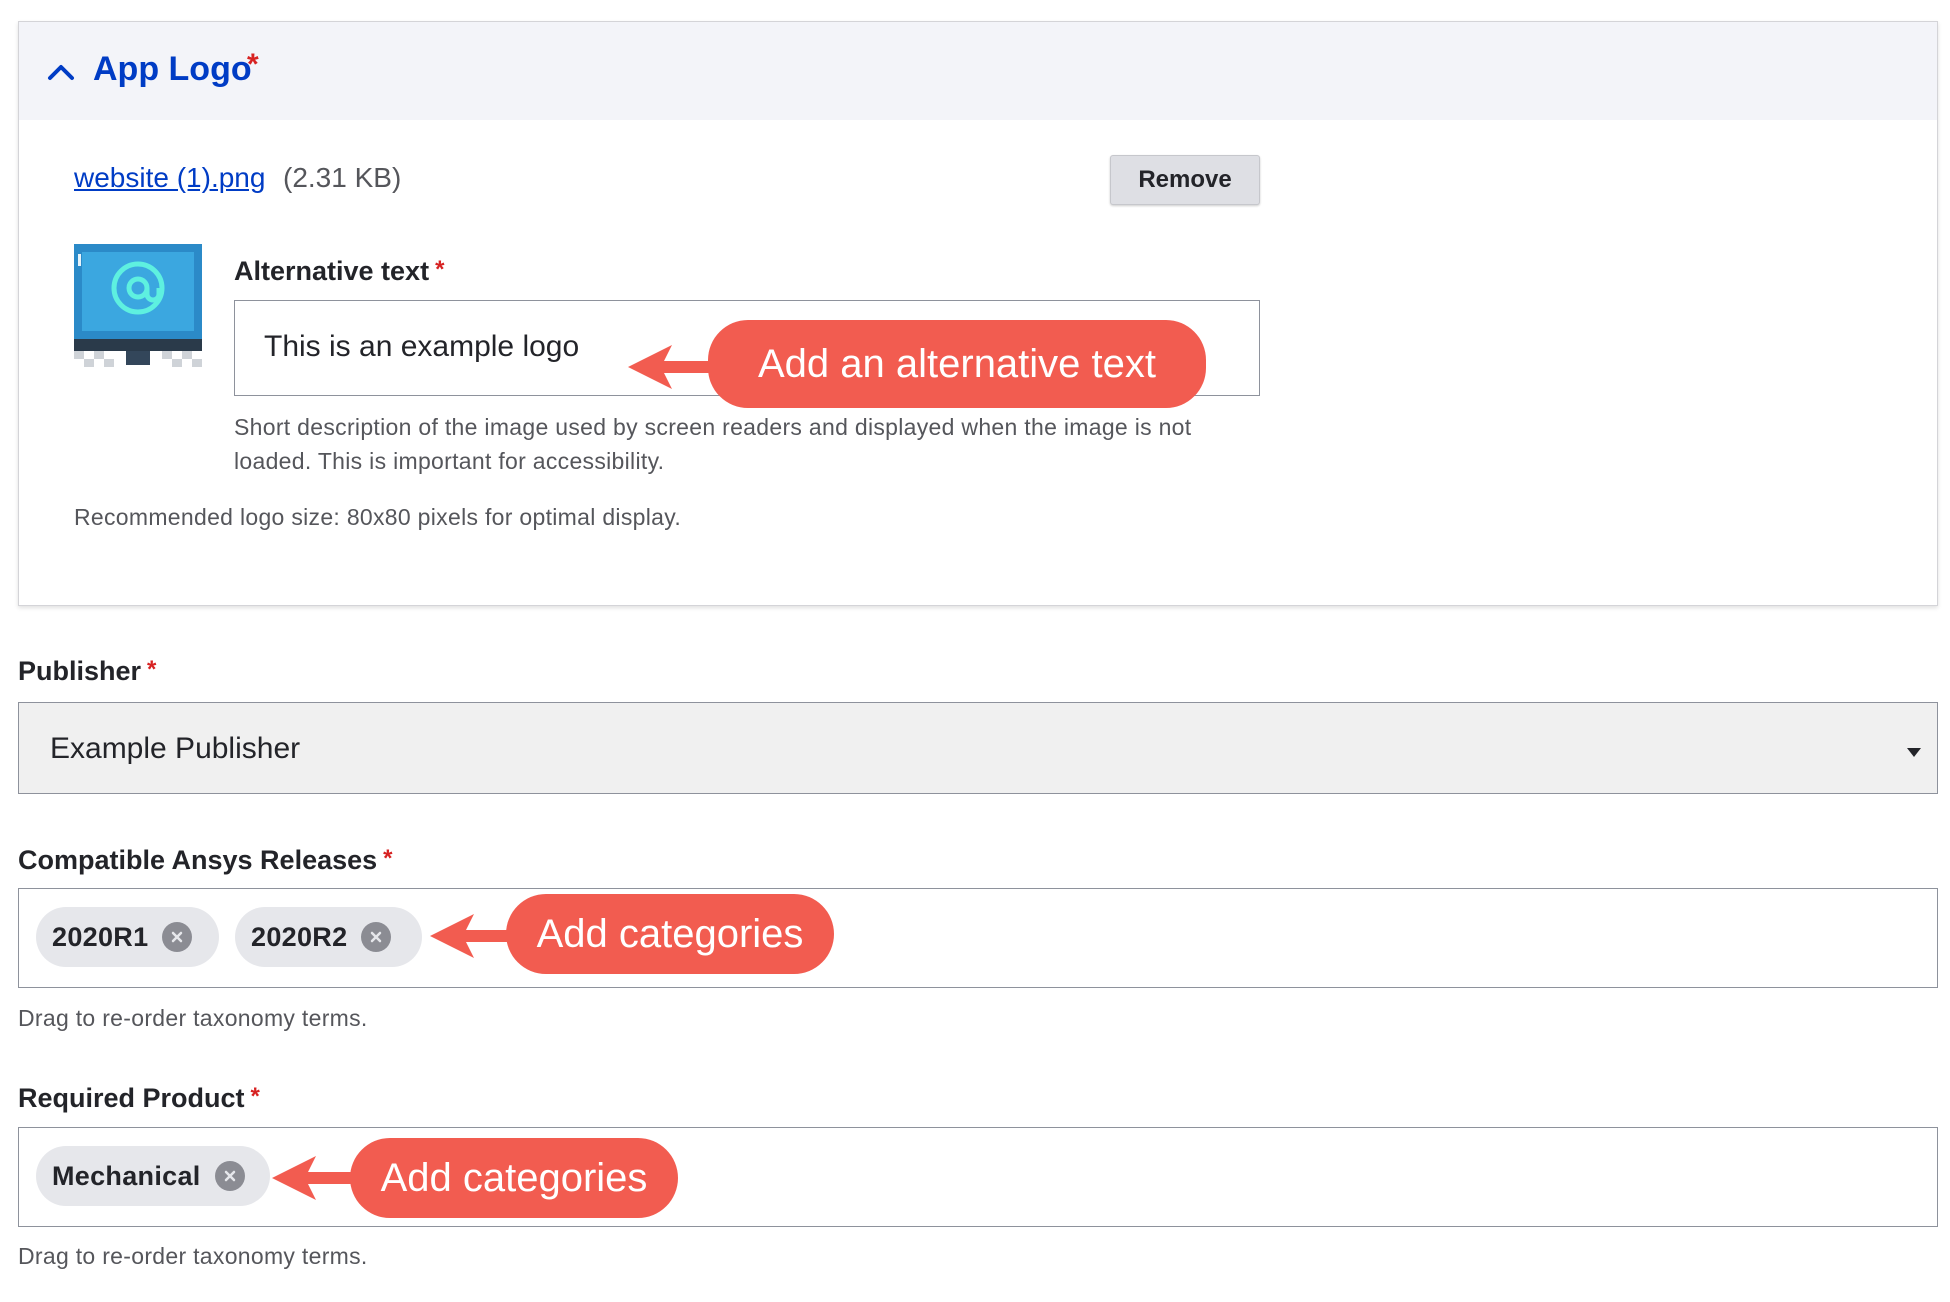  What do you see at coordinates (299, 936) in the screenshot?
I see `tag-label: 2020R2` at bounding box center [299, 936].